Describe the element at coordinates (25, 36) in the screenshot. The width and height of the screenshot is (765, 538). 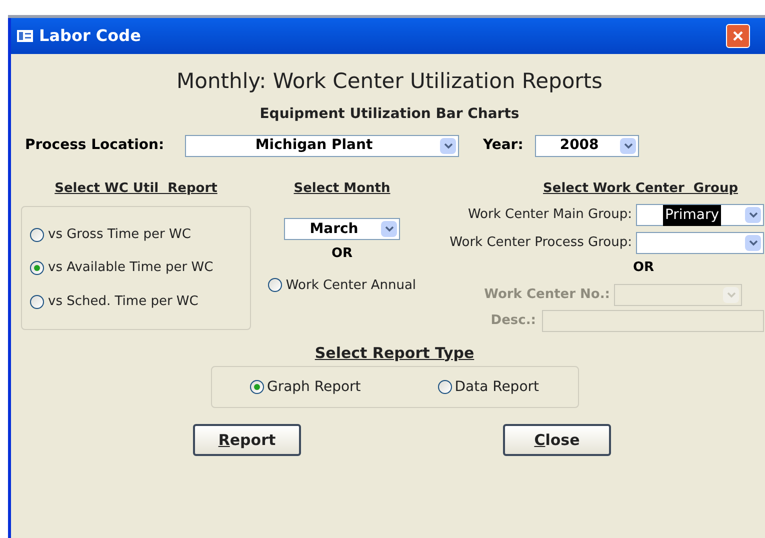
I see `form-icon` at that location.